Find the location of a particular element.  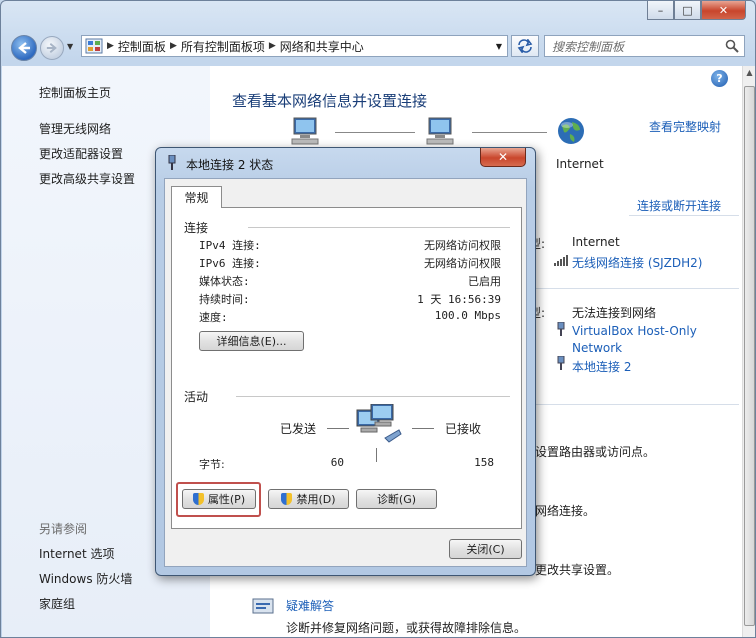

arrow-left-icon is located at coordinates (24, 48).